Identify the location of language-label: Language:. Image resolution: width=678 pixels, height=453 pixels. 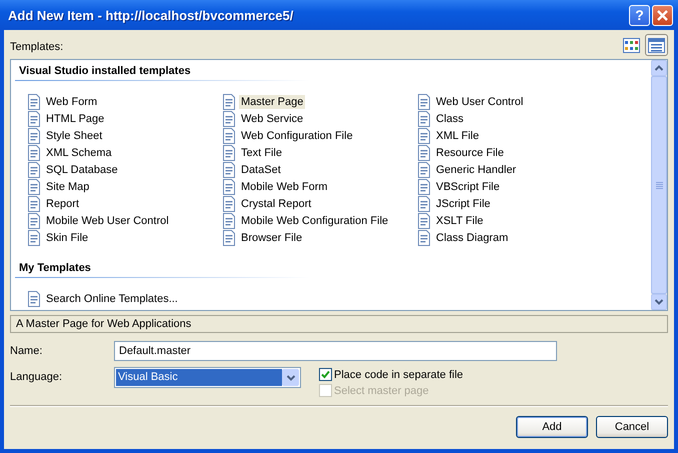
(36, 377).